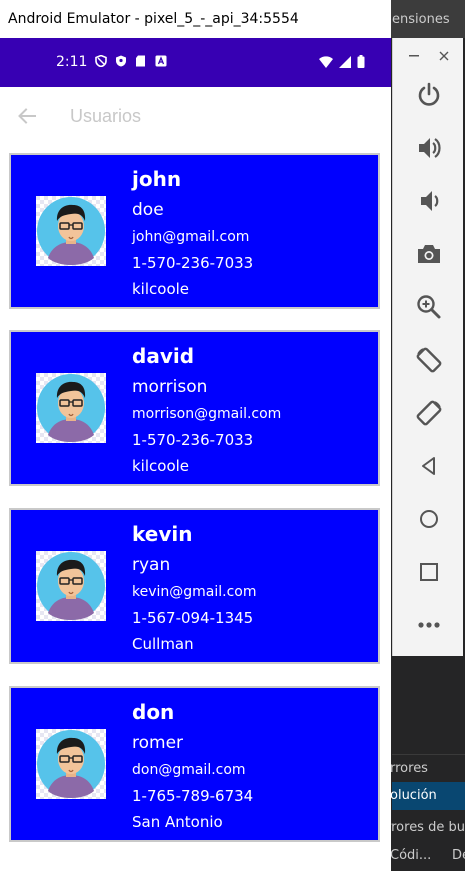 The image size is (465, 871). I want to click on shield-icon, so click(101, 61).